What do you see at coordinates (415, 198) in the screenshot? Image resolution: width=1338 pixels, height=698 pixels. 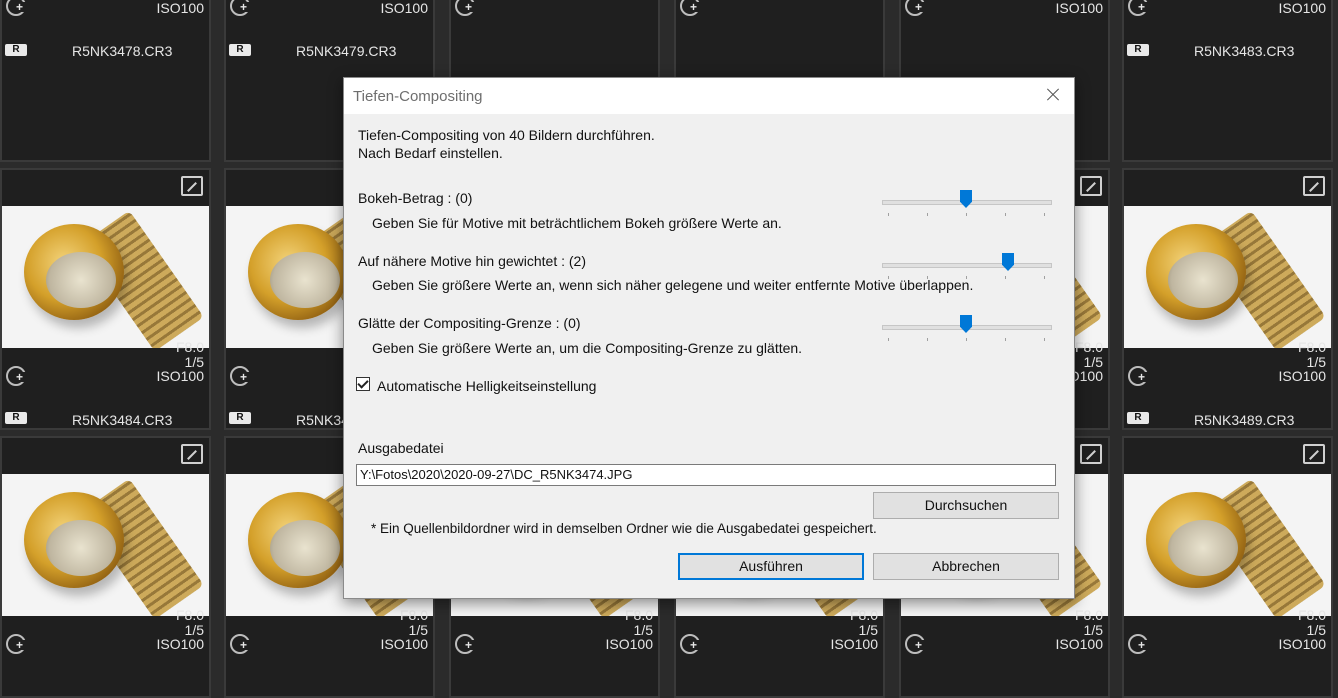 I see `bokeh-amount-label: Bokeh-Betrag : (0)` at bounding box center [415, 198].